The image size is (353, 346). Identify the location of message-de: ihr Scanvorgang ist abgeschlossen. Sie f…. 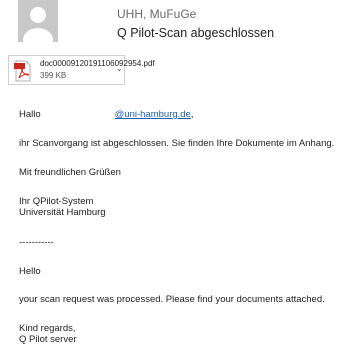
(177, 143).